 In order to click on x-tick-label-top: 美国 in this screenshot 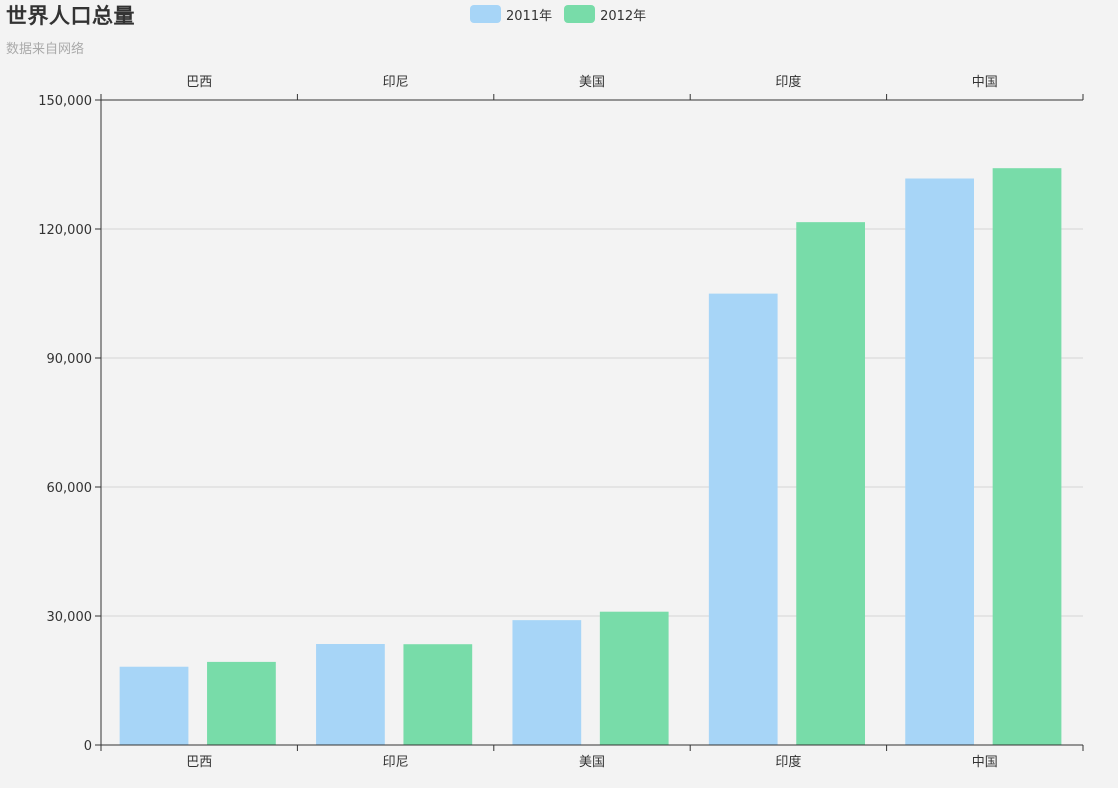, I will do `click(592, 82)`.